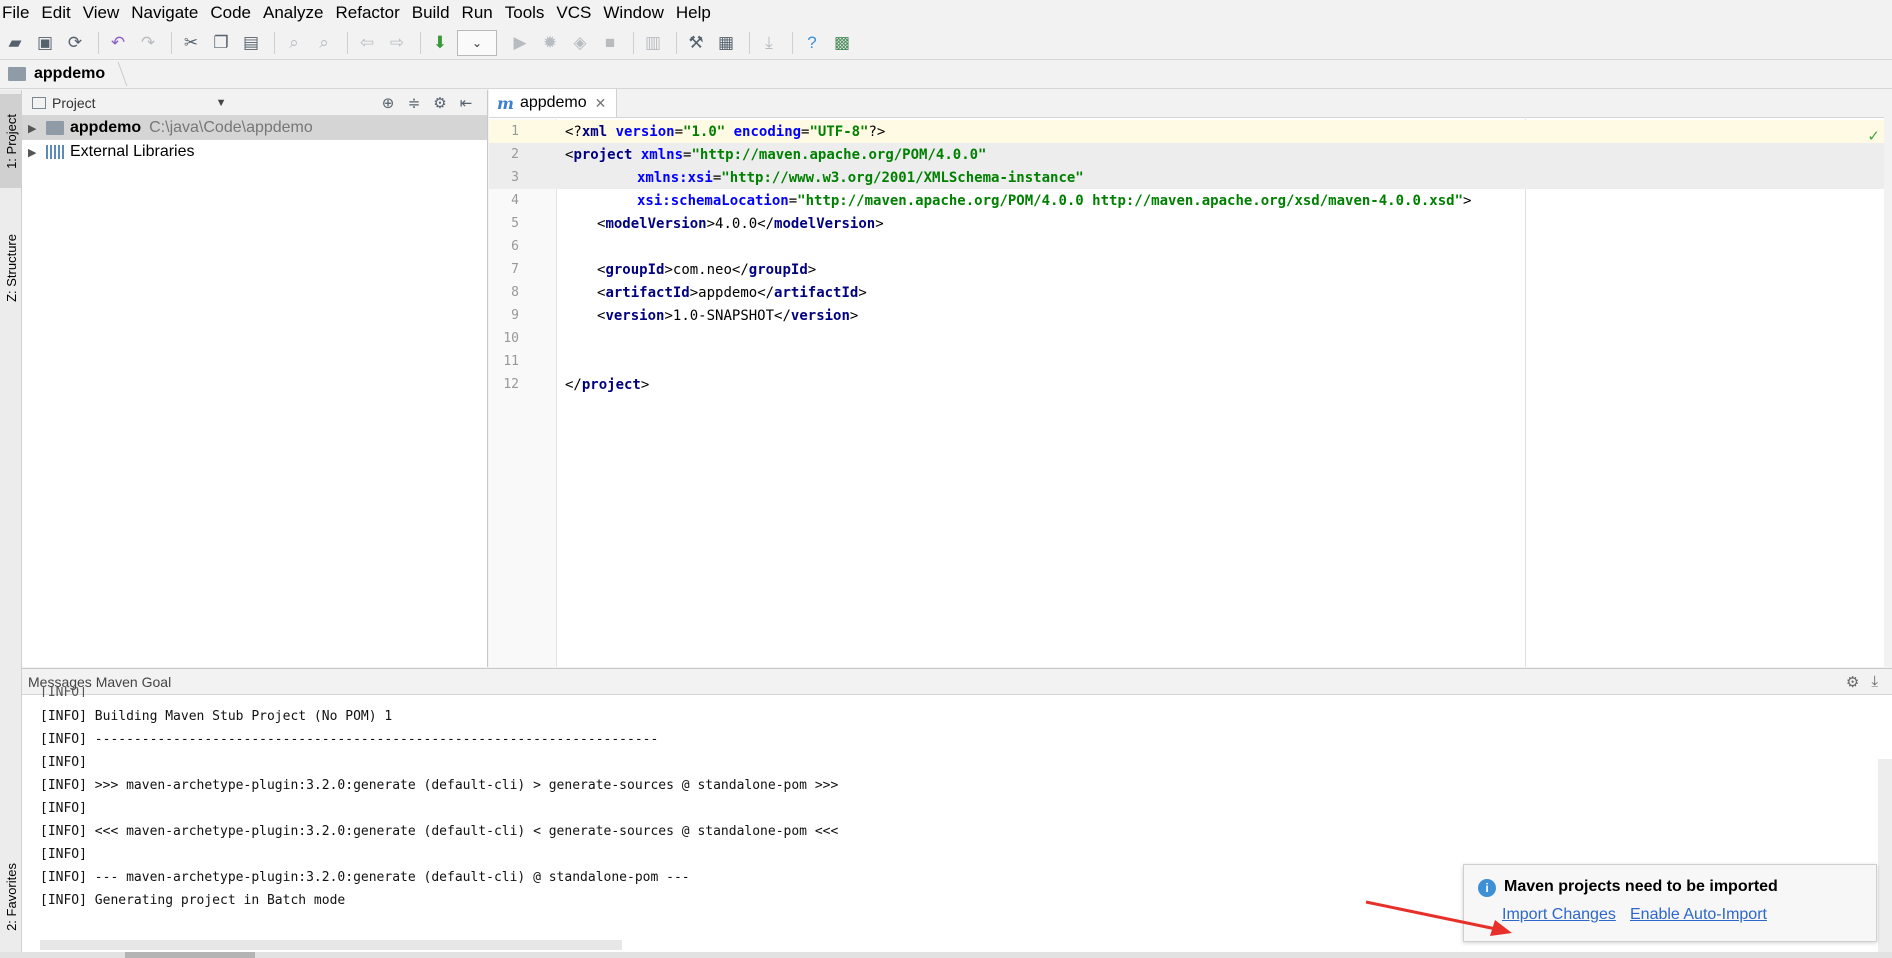  I want to click on menu-code: Code, so click(230, 13).